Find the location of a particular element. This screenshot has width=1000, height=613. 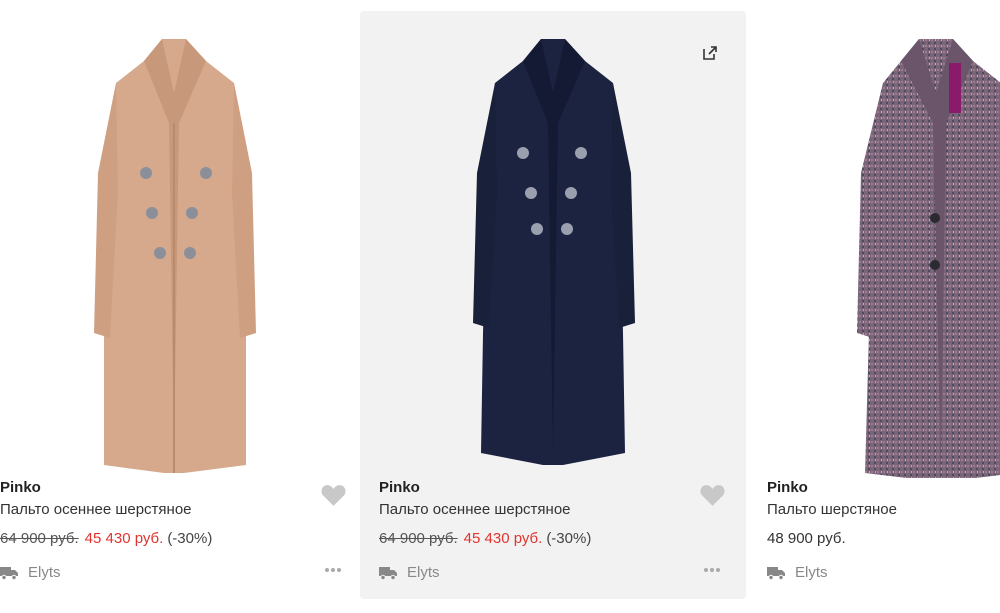

external-link-icon is located at coordinates (710, 53).